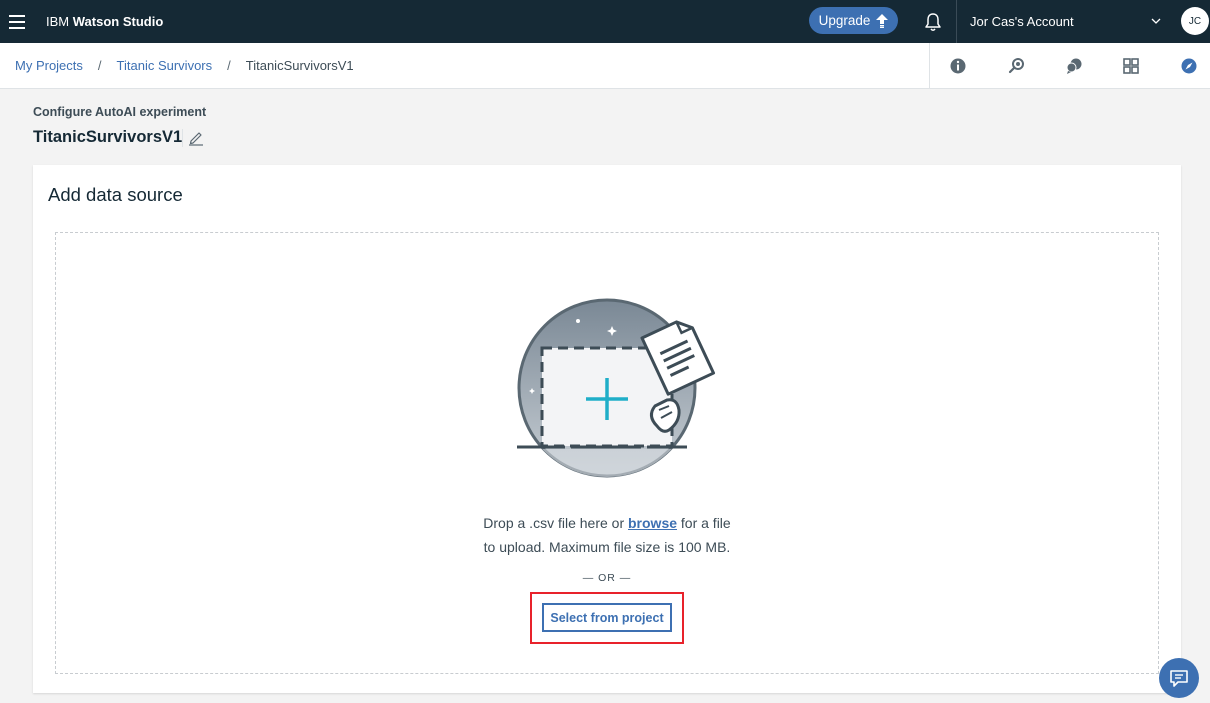 The image size is (1210, 703). I want to click on breadcrumb-current: TitanicSurvivorsV1, so click(299, 65).